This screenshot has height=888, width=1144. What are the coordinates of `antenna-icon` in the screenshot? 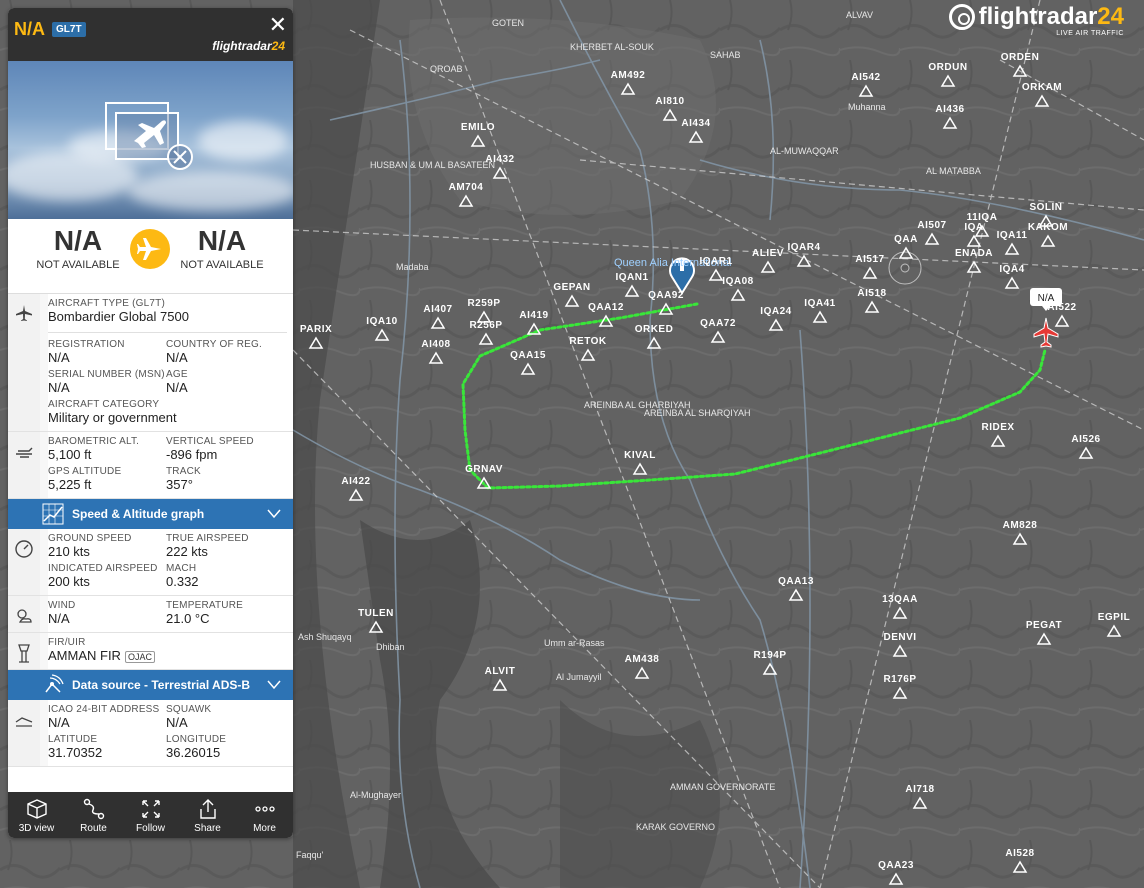 It's located at (54, 683).